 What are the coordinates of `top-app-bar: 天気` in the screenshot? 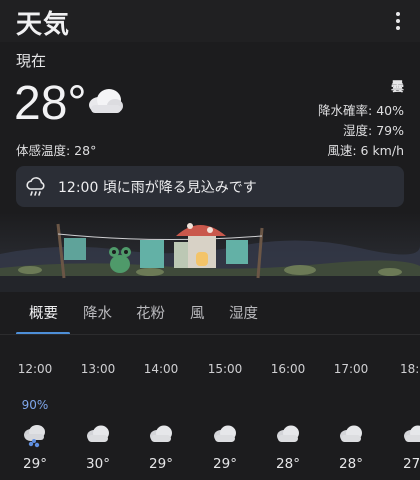 It's located at (210, 21).